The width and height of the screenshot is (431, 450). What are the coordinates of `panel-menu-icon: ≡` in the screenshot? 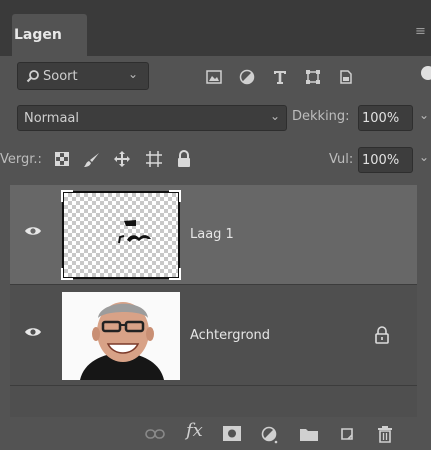 It's located at (423, 31).